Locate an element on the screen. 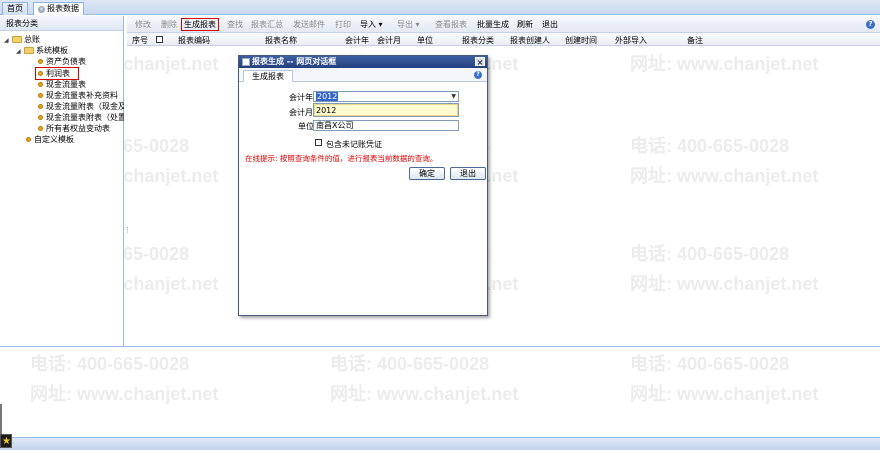  col-index: 序号 is located at coordinates (140, 40).